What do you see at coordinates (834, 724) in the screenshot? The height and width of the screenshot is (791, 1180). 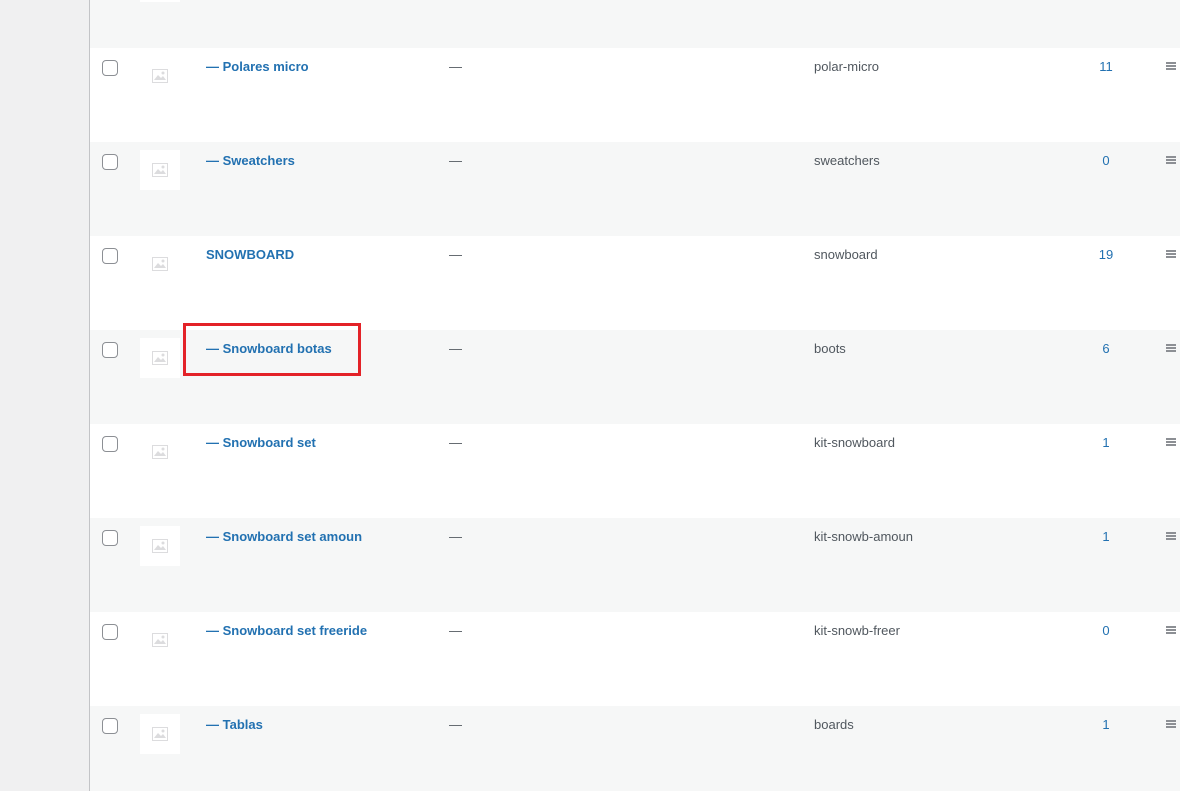 I see `category-slug: boards` at bounding box center [834, 724].